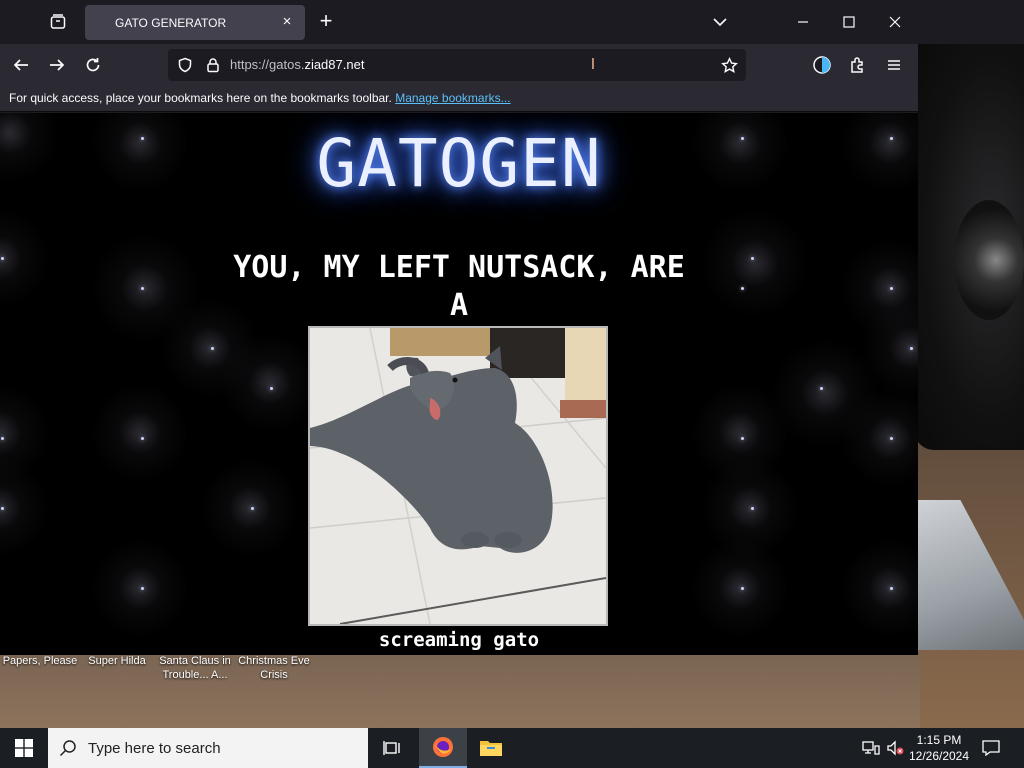  I want to click on url-domain: ziad87.net, so click(334, 64).